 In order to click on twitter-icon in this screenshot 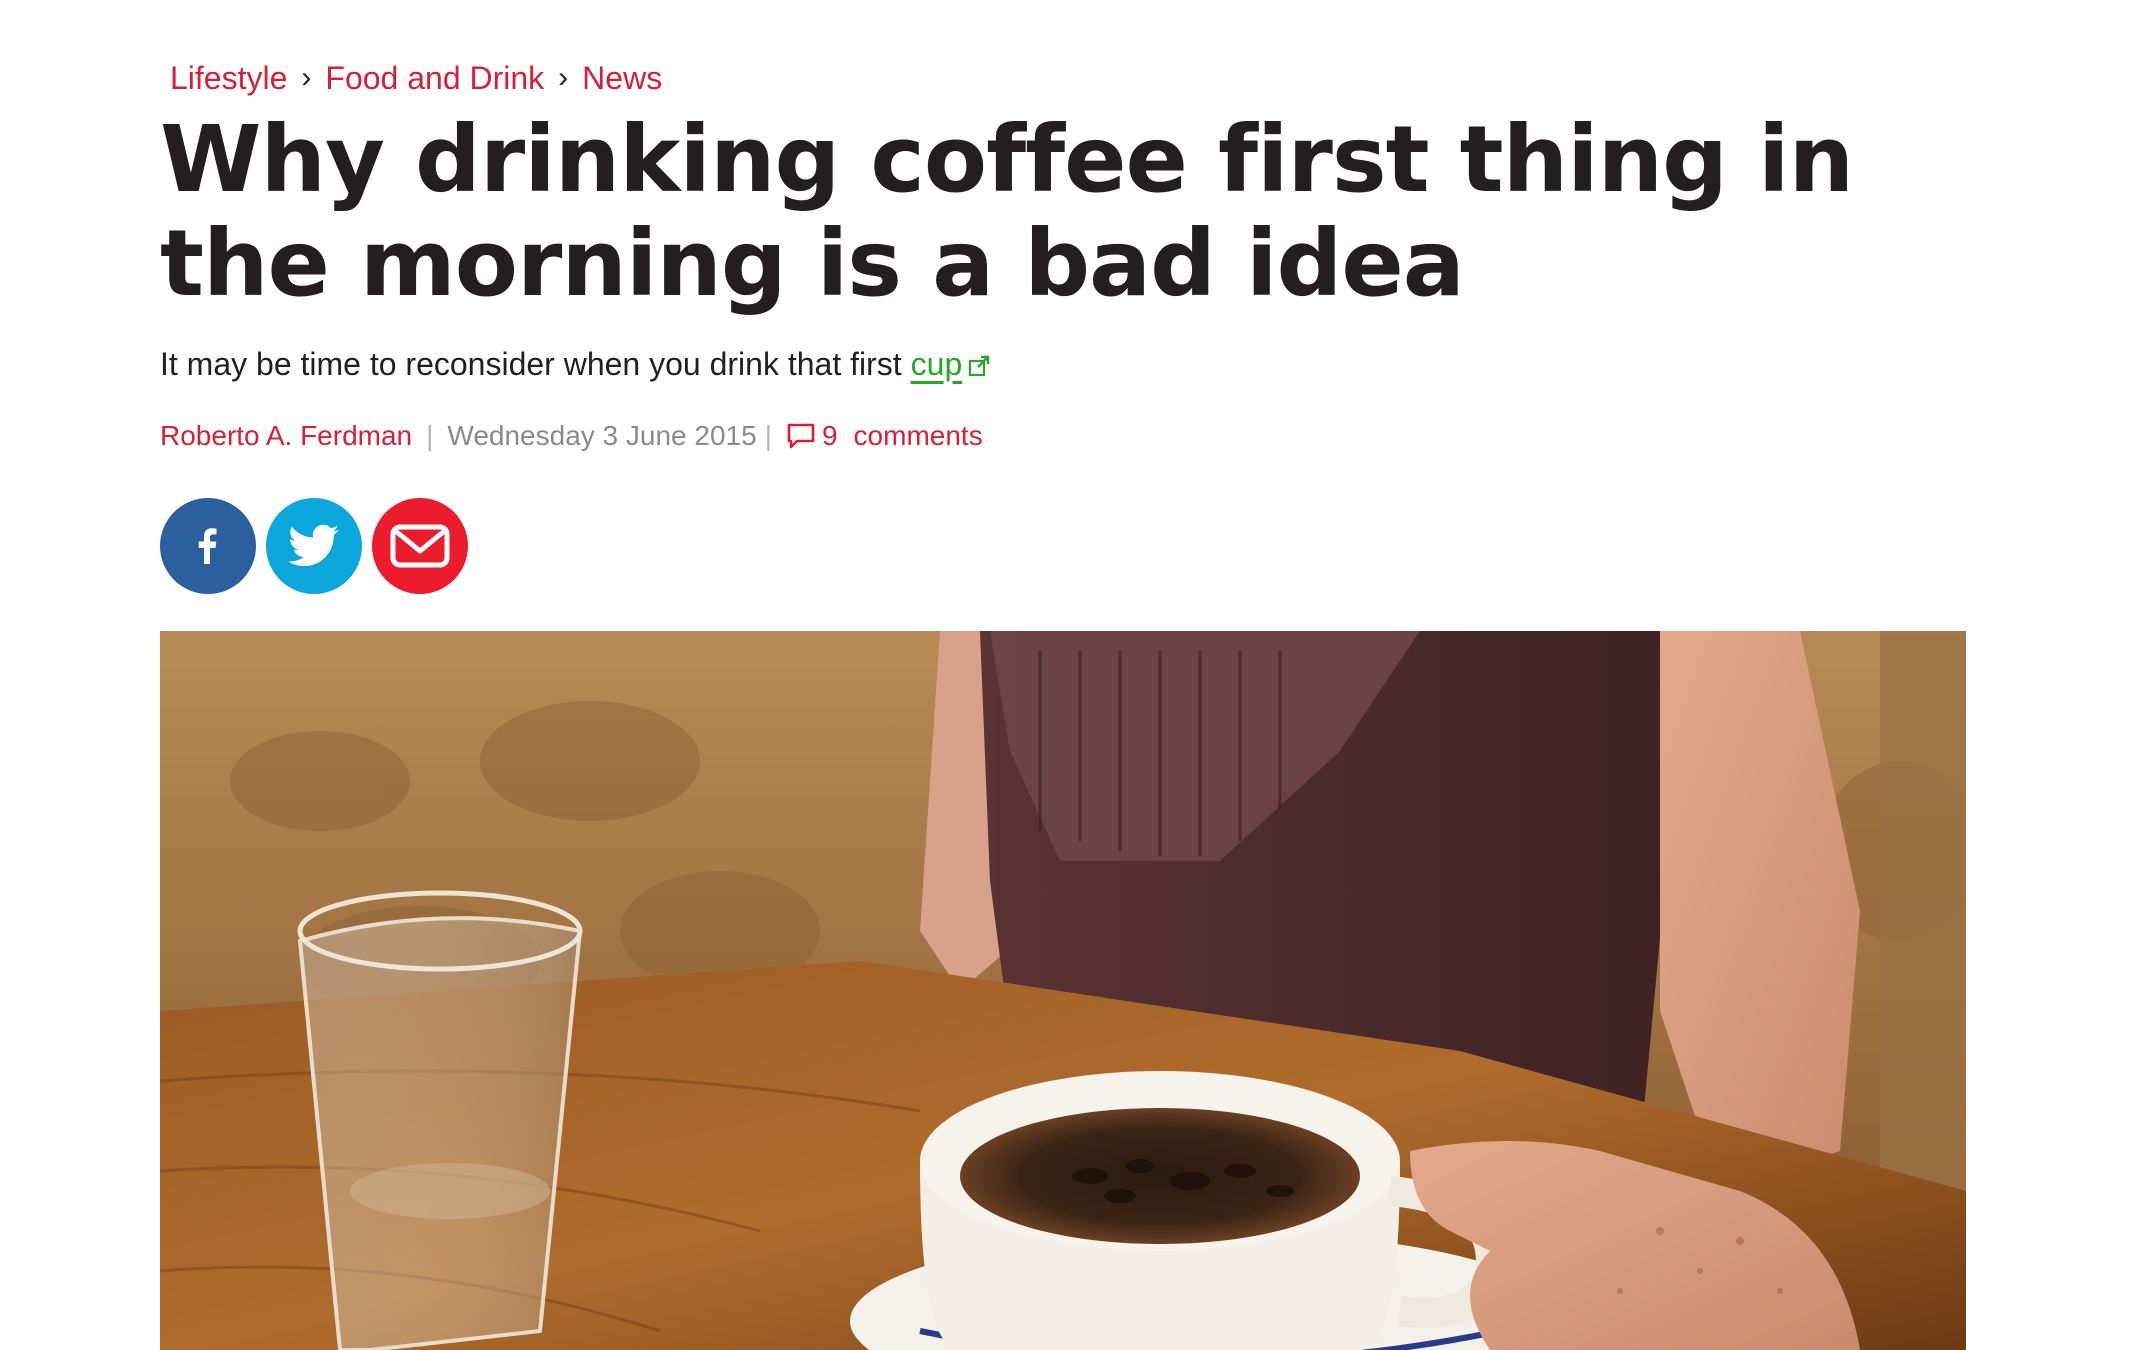, I will do `click(313, 545)`.